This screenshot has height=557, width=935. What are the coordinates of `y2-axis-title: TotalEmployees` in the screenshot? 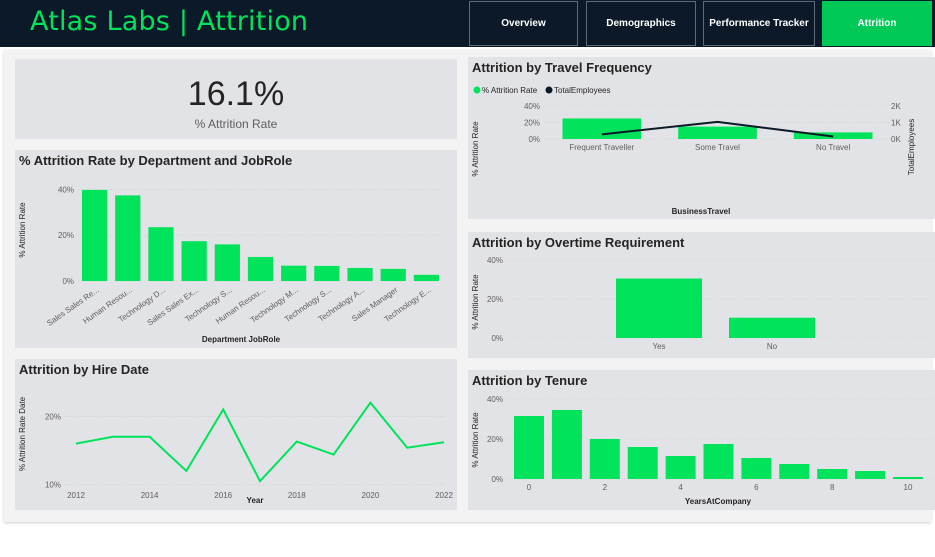 It's located at (911, 147).